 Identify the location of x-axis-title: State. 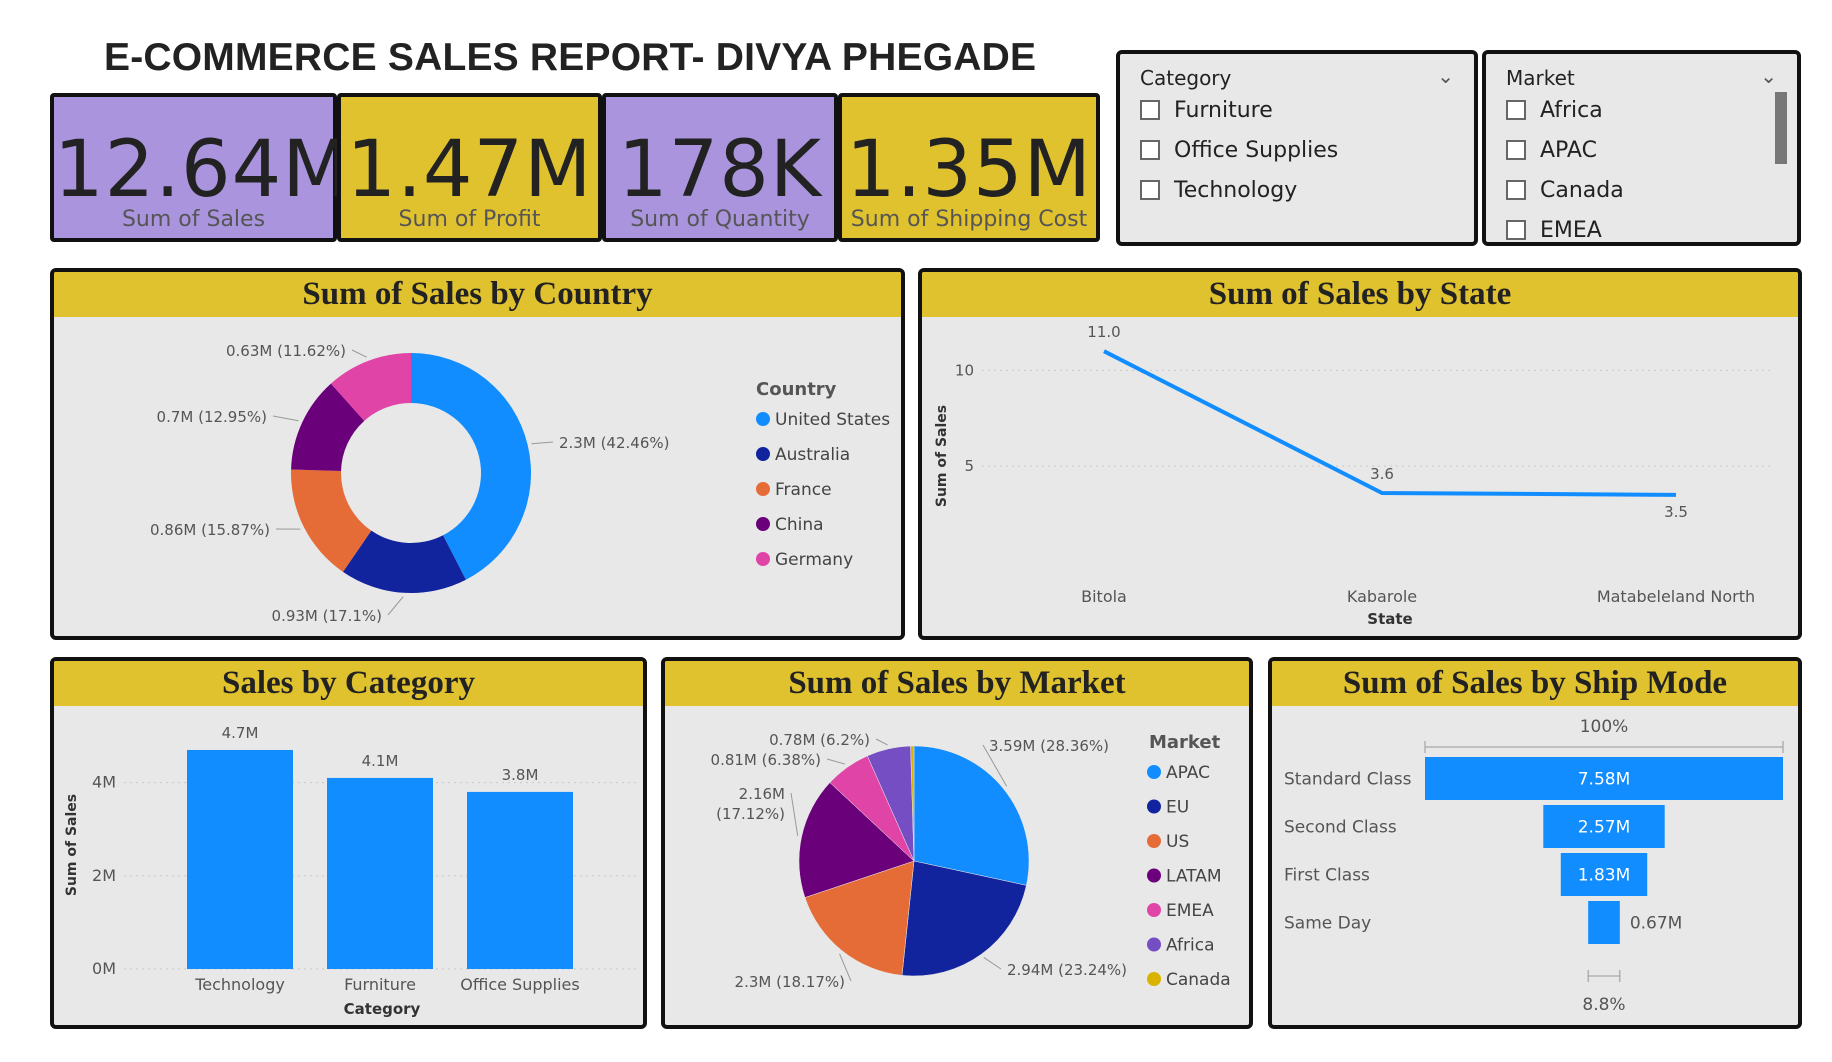
(1389, 619).